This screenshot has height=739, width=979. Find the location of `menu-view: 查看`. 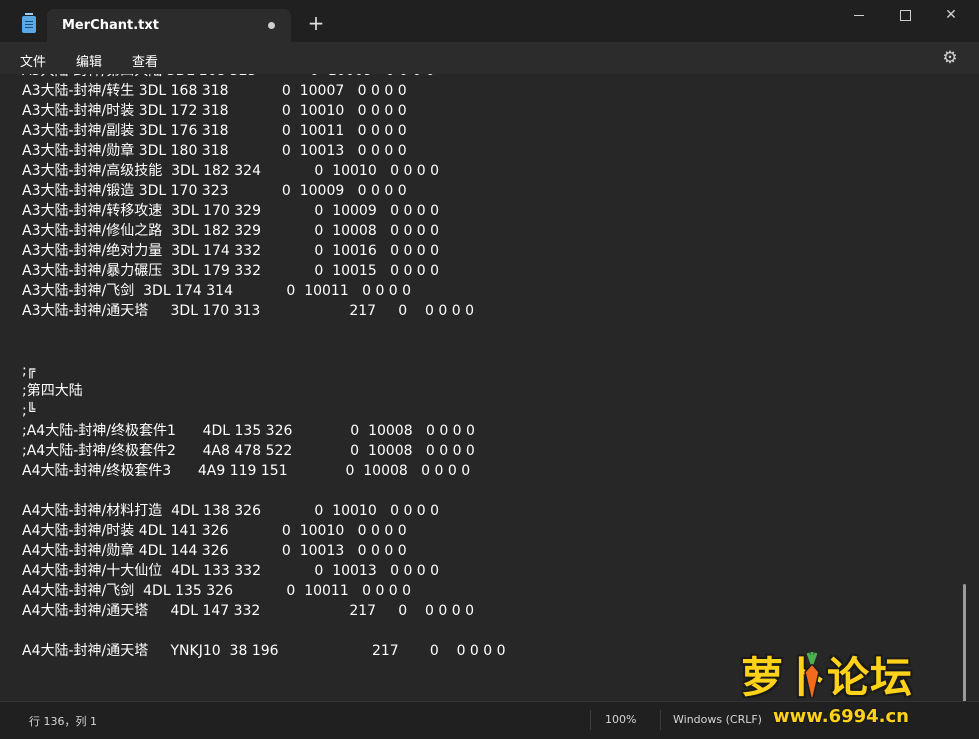

menu-view: 查看 is located at coordinates (145, 60).